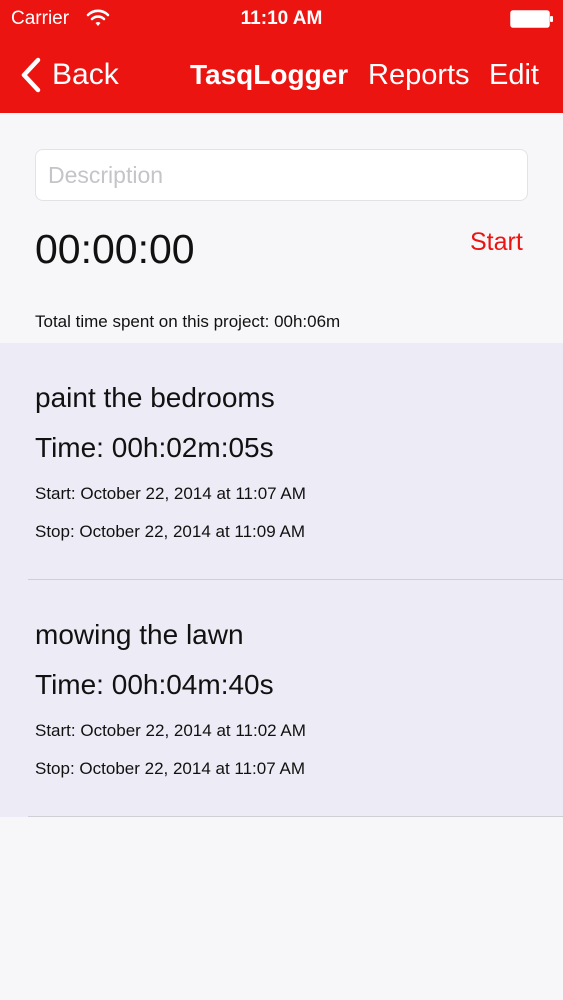  Describe the element at coordinates (269, 74) in the screenshot. I see `page-title: TasqLogger` at that location.